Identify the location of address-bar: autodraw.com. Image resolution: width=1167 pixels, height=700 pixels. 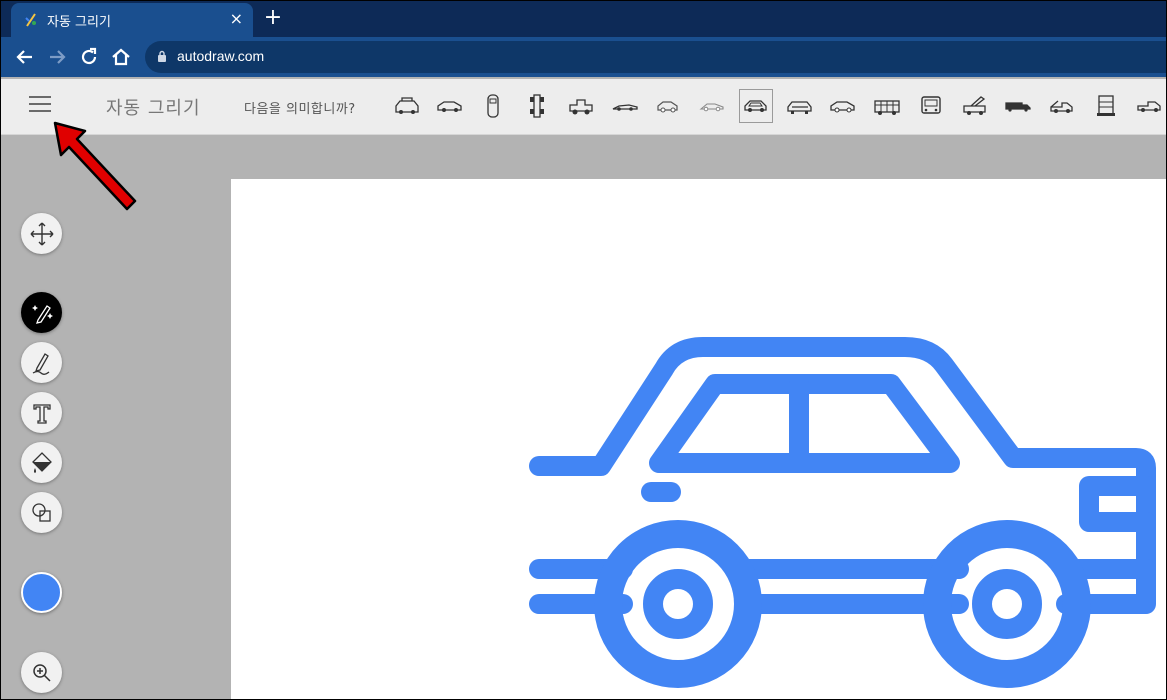
(655, 57).